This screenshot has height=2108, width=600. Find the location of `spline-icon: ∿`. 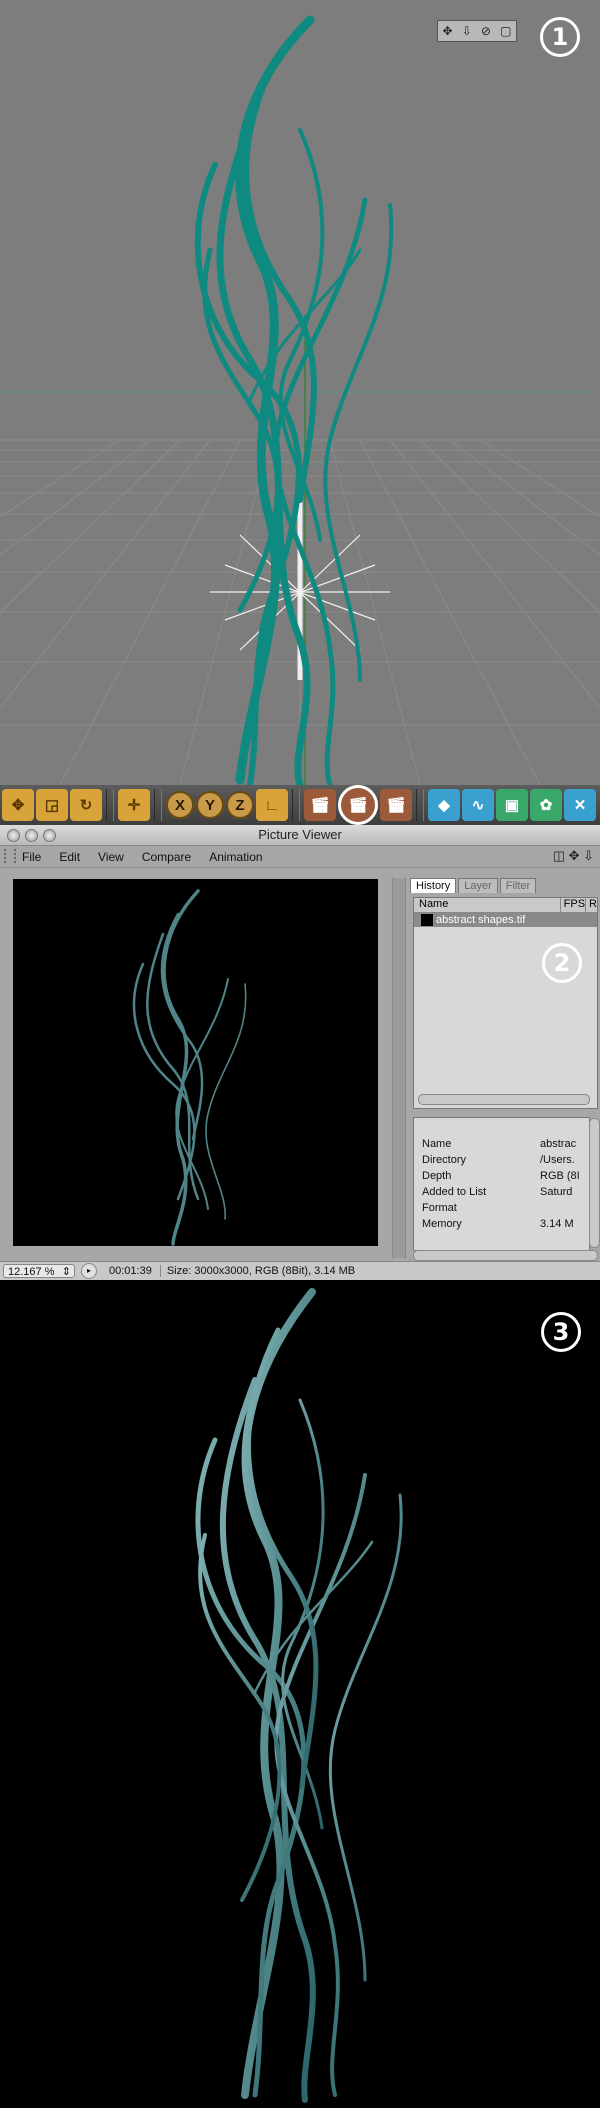

spline-icon: ∿ is located at coordinates (478, 805).